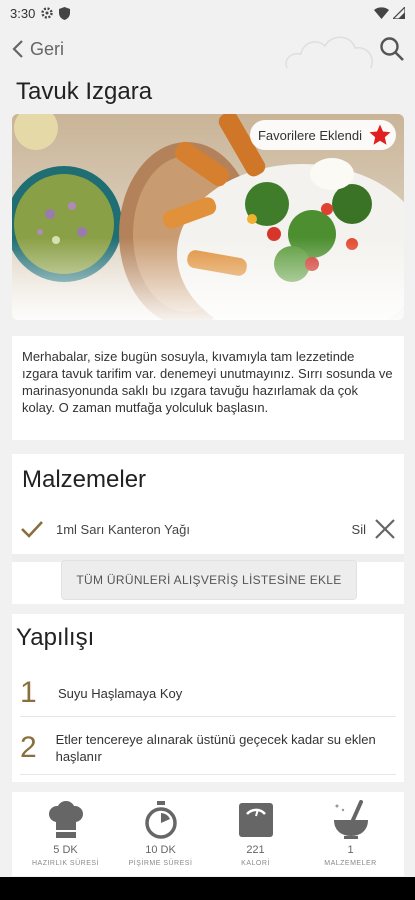 This screenshot has width=415, height=900. Describe the element at coordinates (84, 91) in the screenshot. I see `recipe-title: Tavuk Izgara` at that location.